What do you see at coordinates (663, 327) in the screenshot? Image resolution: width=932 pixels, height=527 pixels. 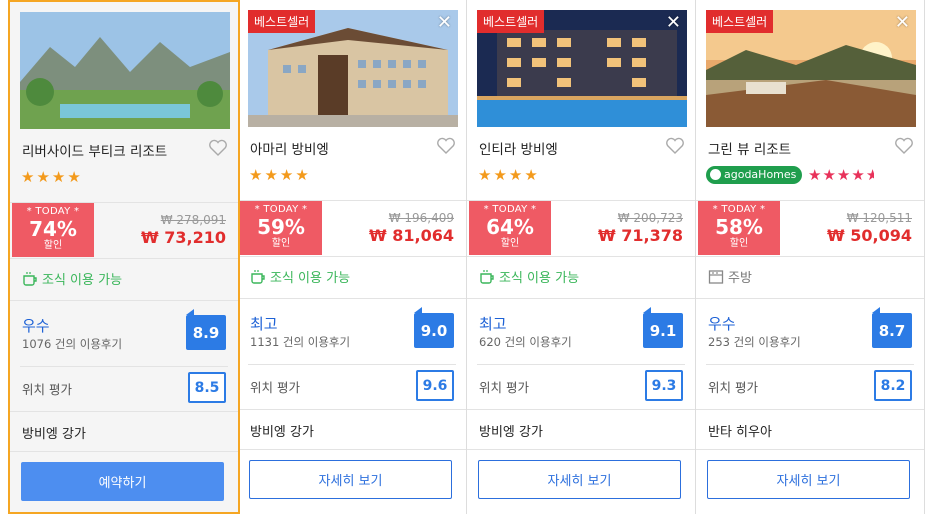 I see `review-score: 9.1` at bounding box center [663, 327].